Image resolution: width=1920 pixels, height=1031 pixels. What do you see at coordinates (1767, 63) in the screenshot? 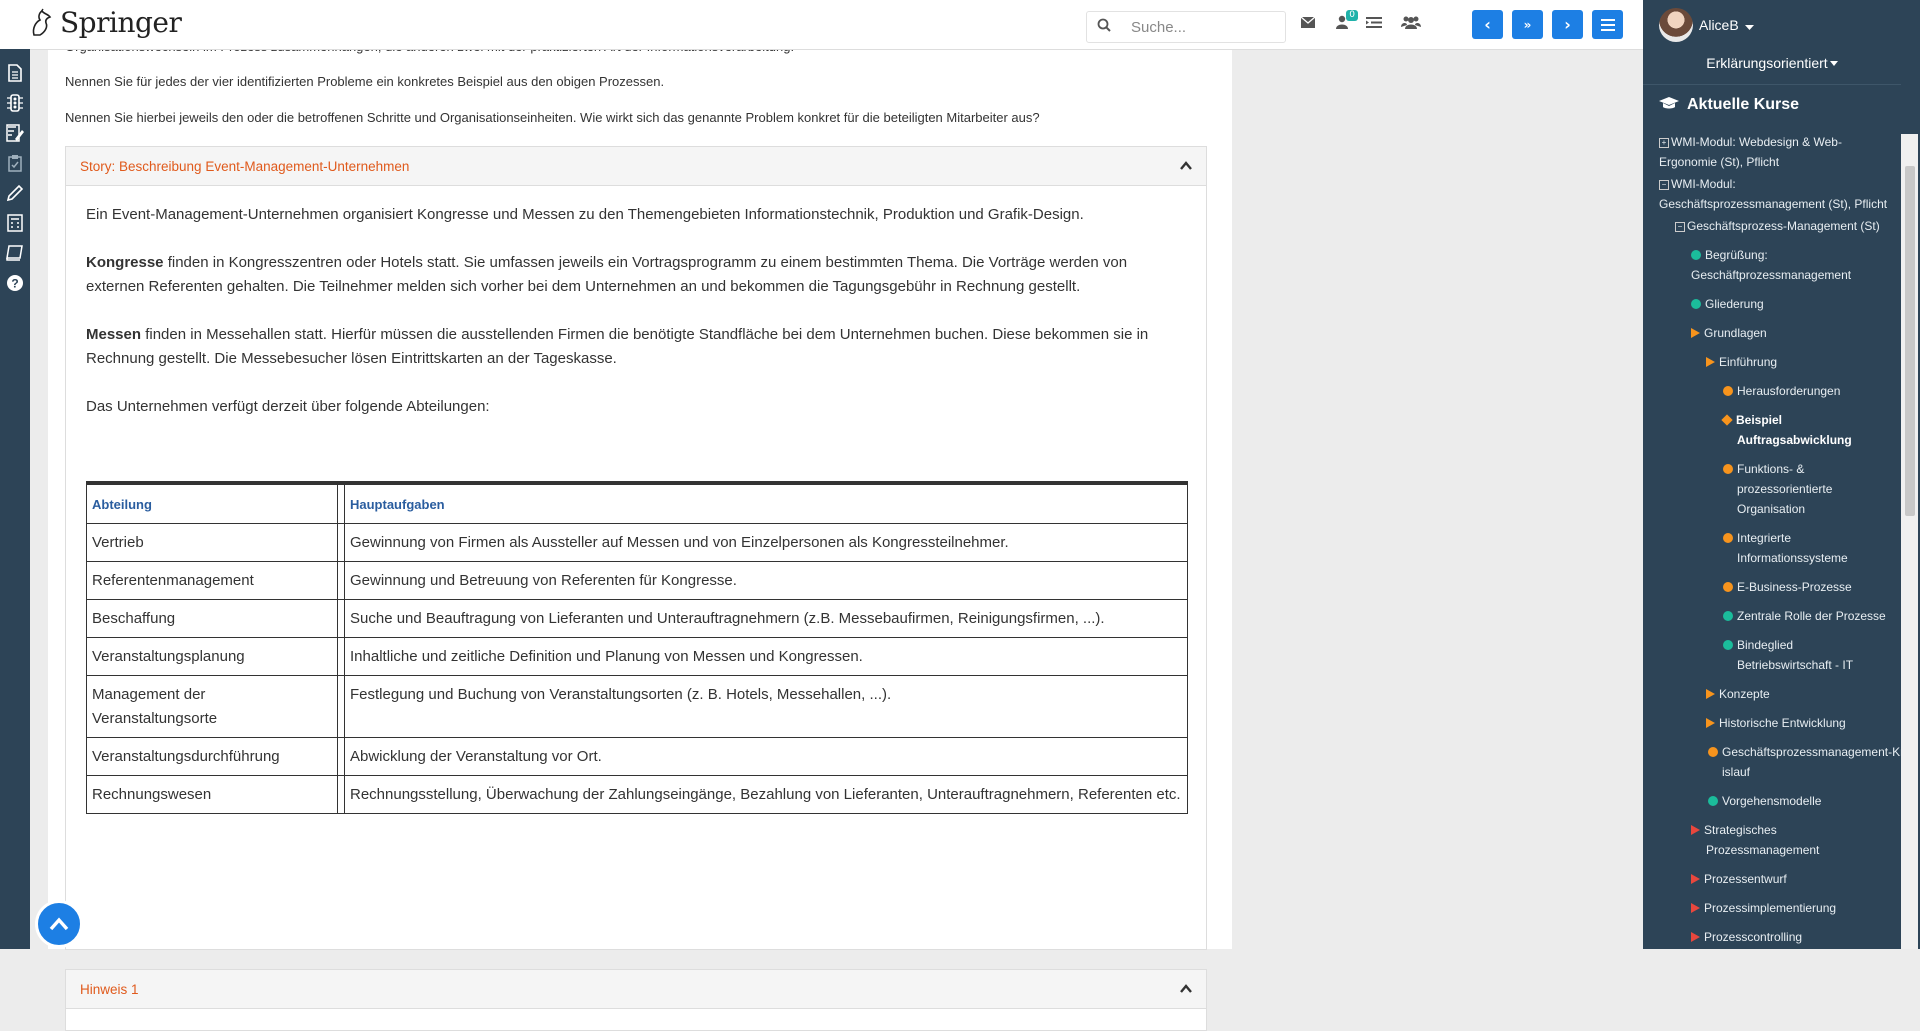
I see `mode-label: Erklärungsorientiert` at bounding box center [1767, 63].